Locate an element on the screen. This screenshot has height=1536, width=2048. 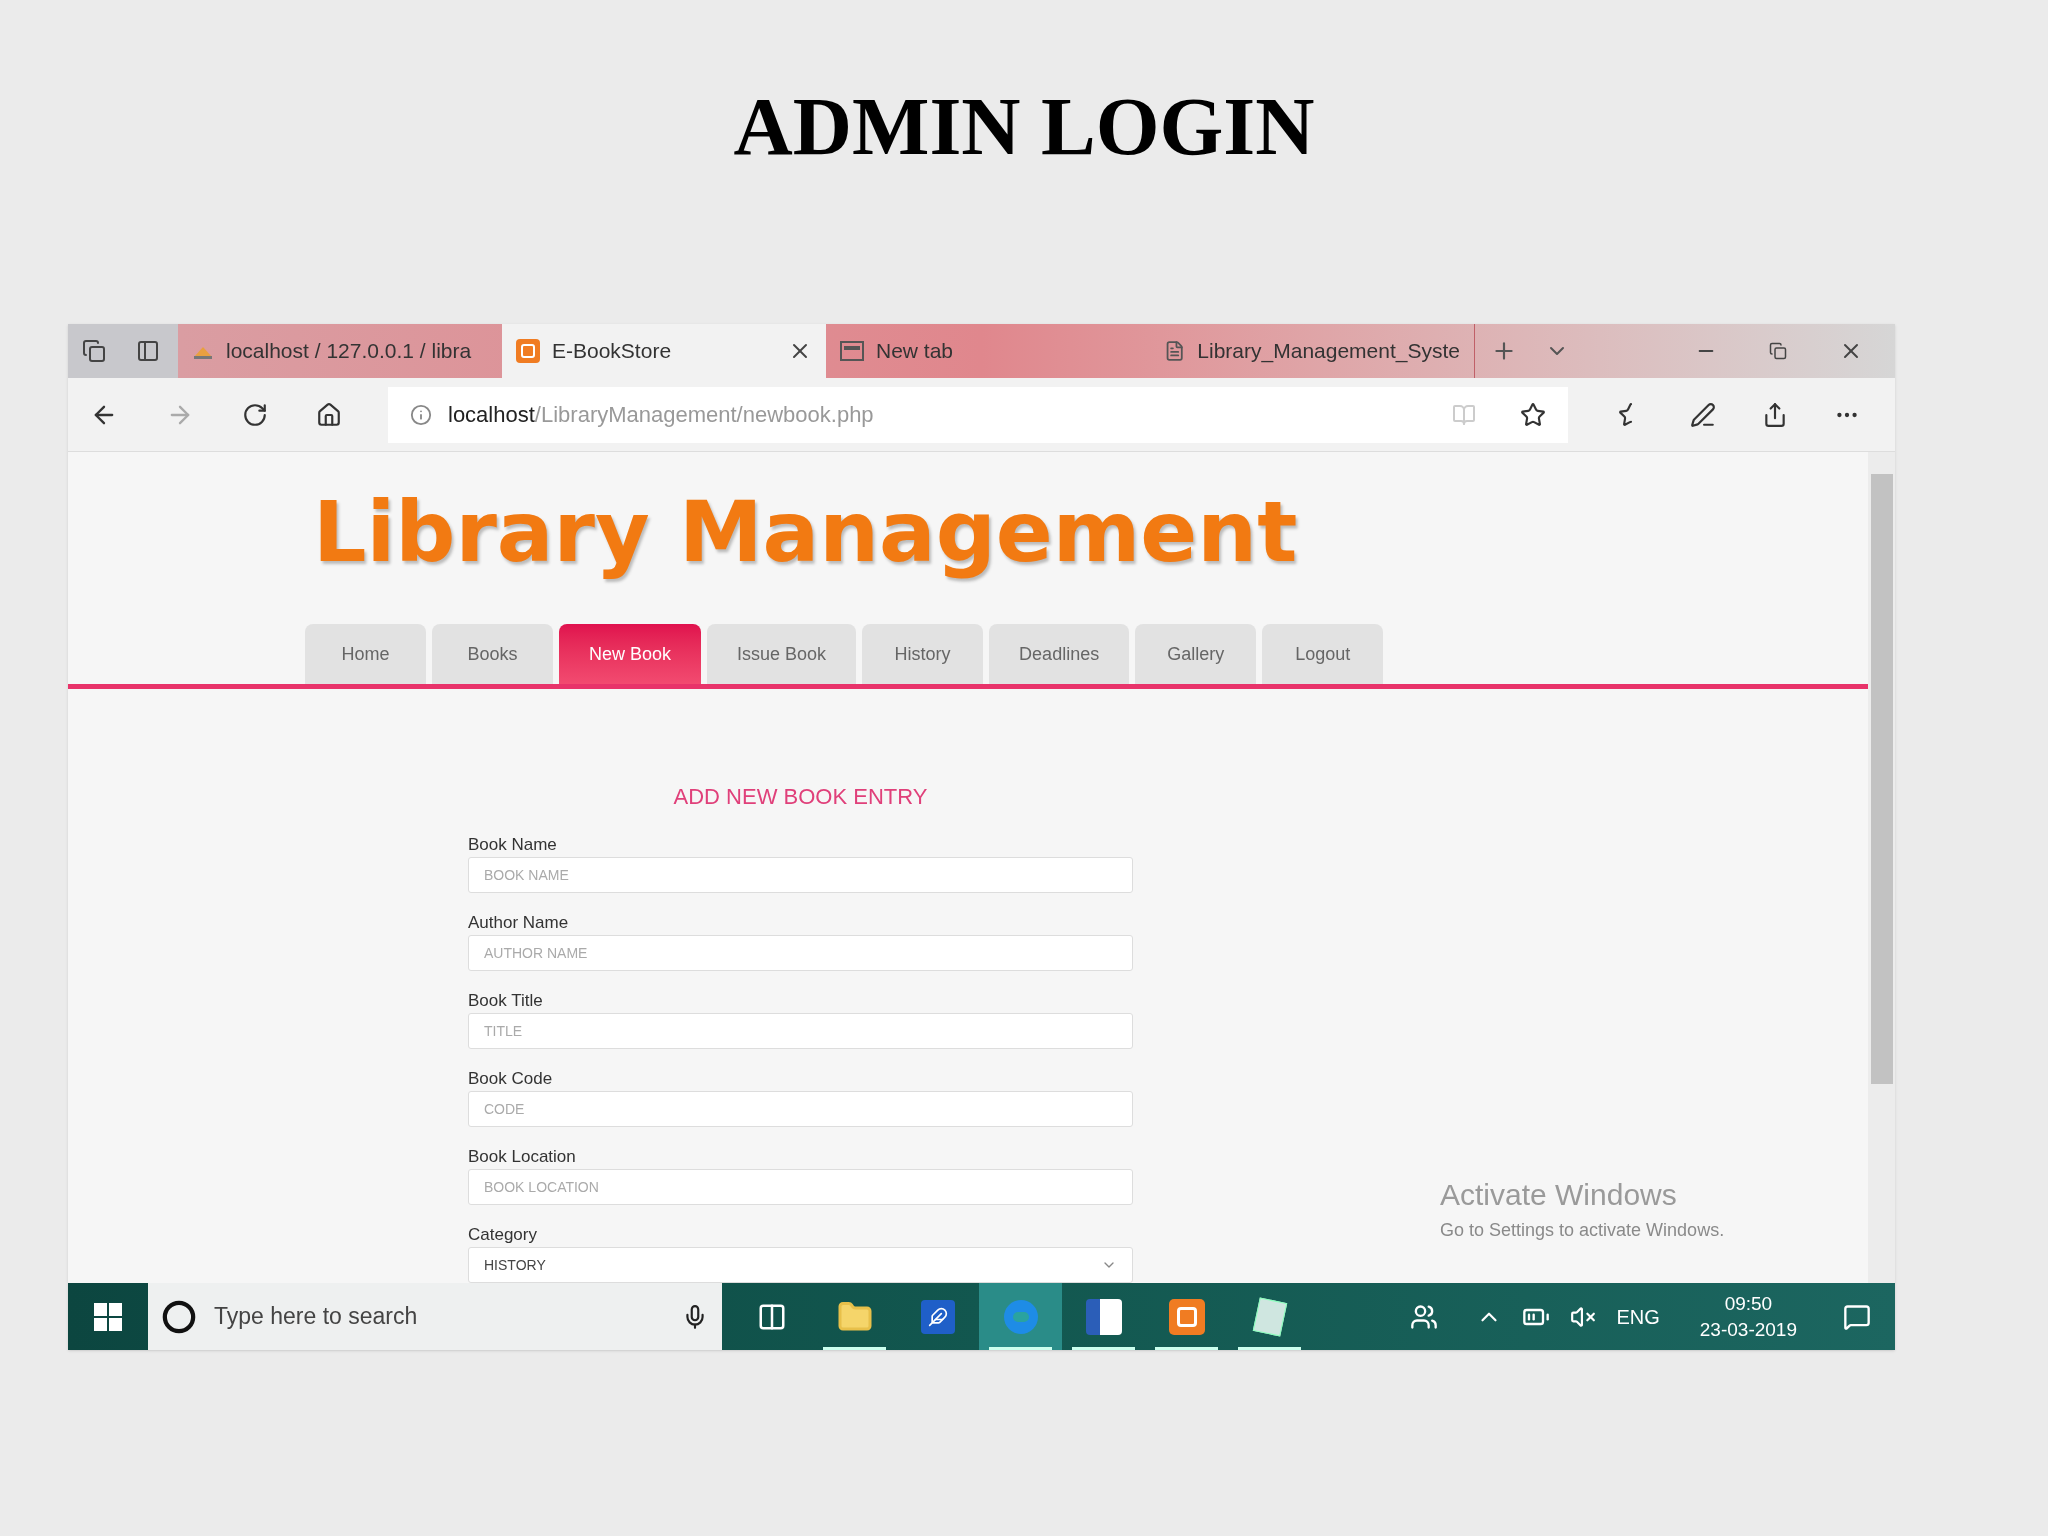
field-label: Author Name is located at coordinates (519, 923).